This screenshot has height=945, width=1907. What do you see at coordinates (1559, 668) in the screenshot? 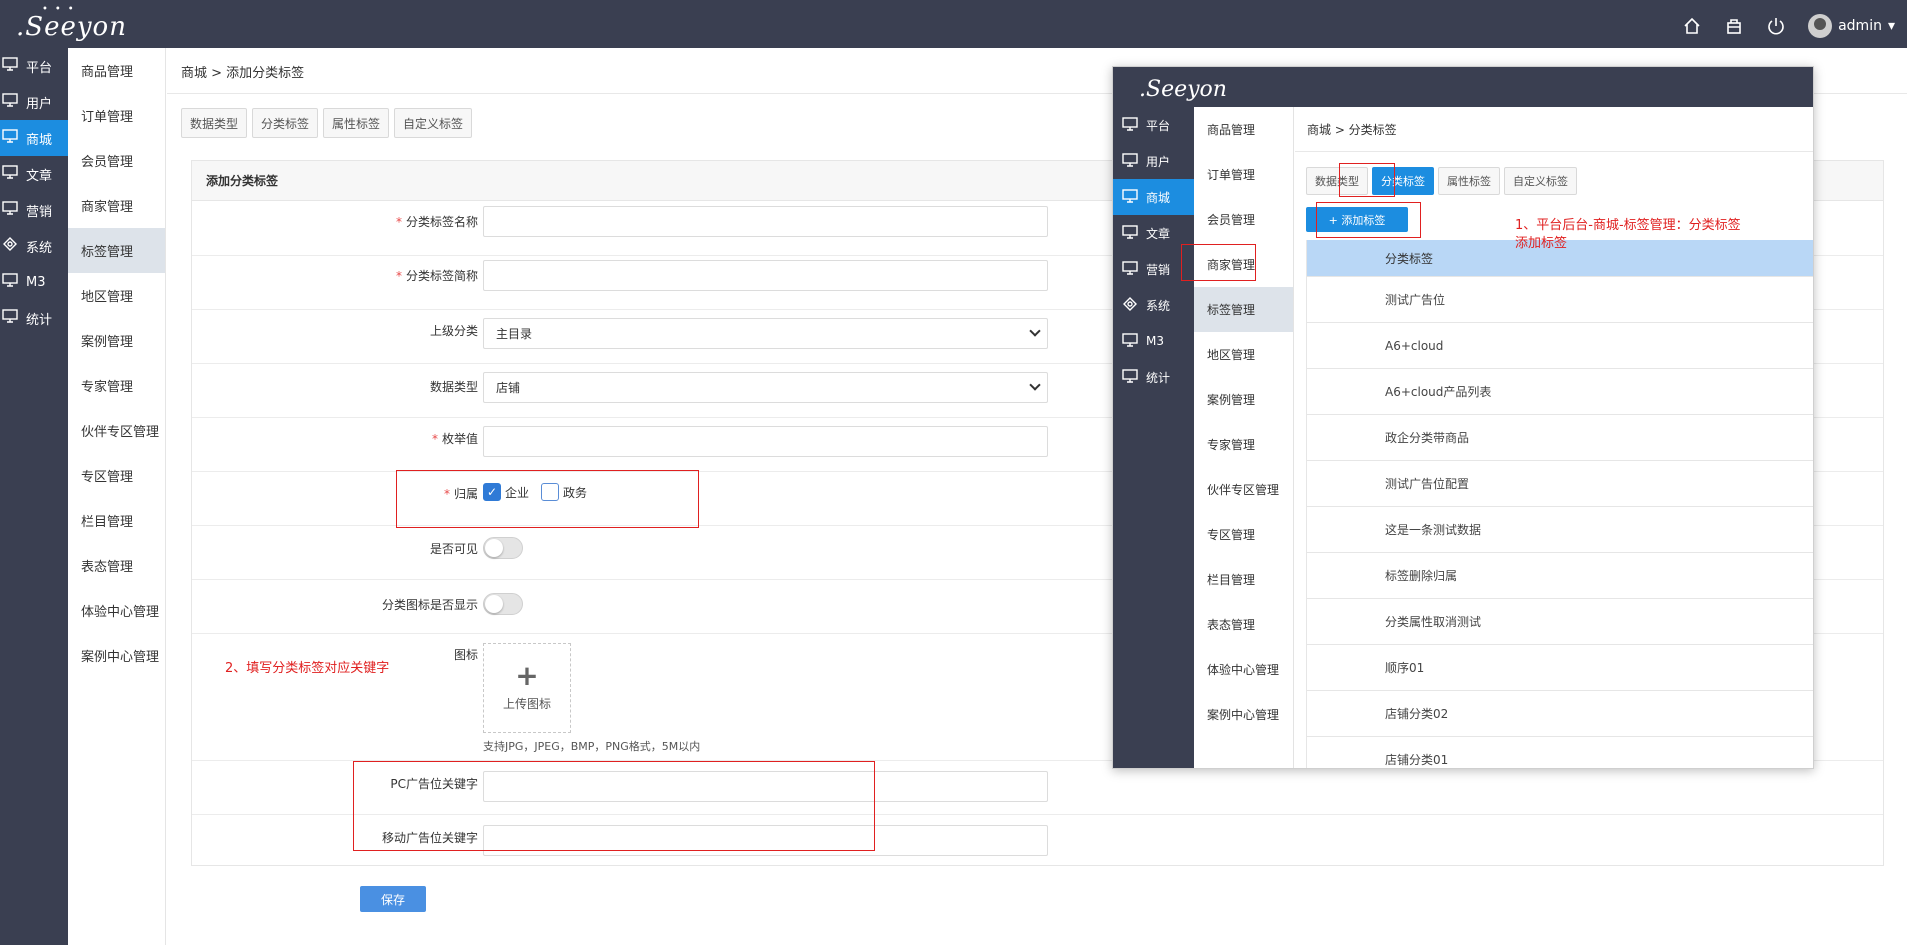
I see `list-item: 顺序01` at bounding box center [1559, 668].